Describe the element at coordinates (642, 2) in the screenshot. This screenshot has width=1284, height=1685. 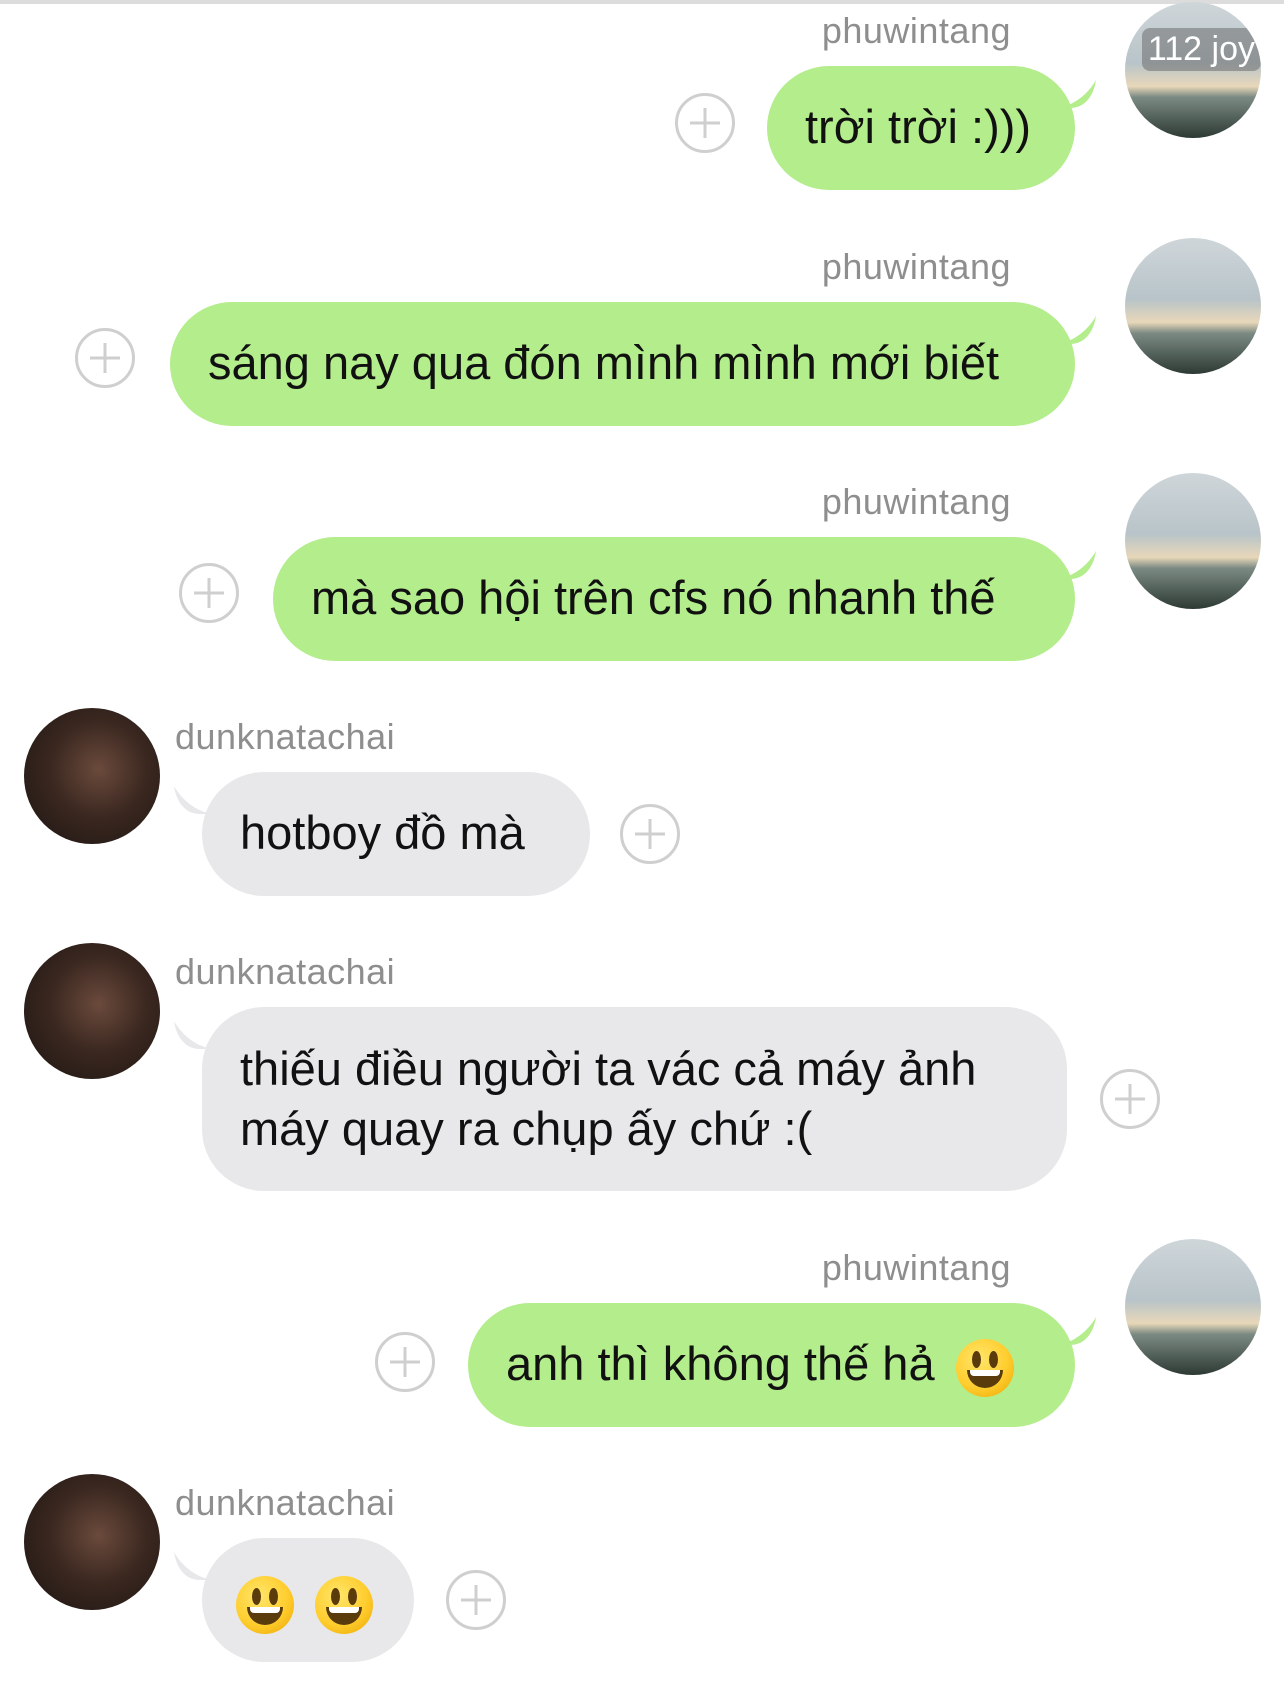
I see `top-divider` at that location.